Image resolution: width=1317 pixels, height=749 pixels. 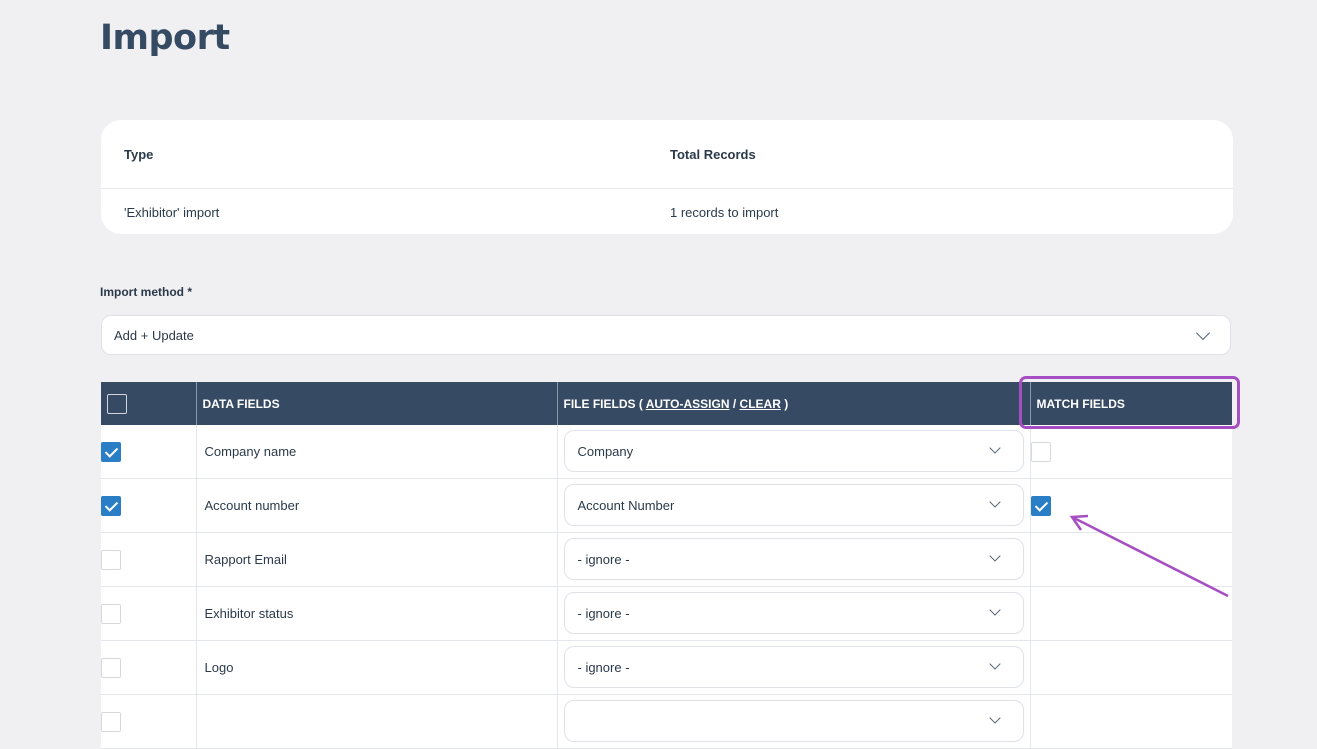 I want to click on data-field-label: Exhibitor status, so click(x=377, y=613).